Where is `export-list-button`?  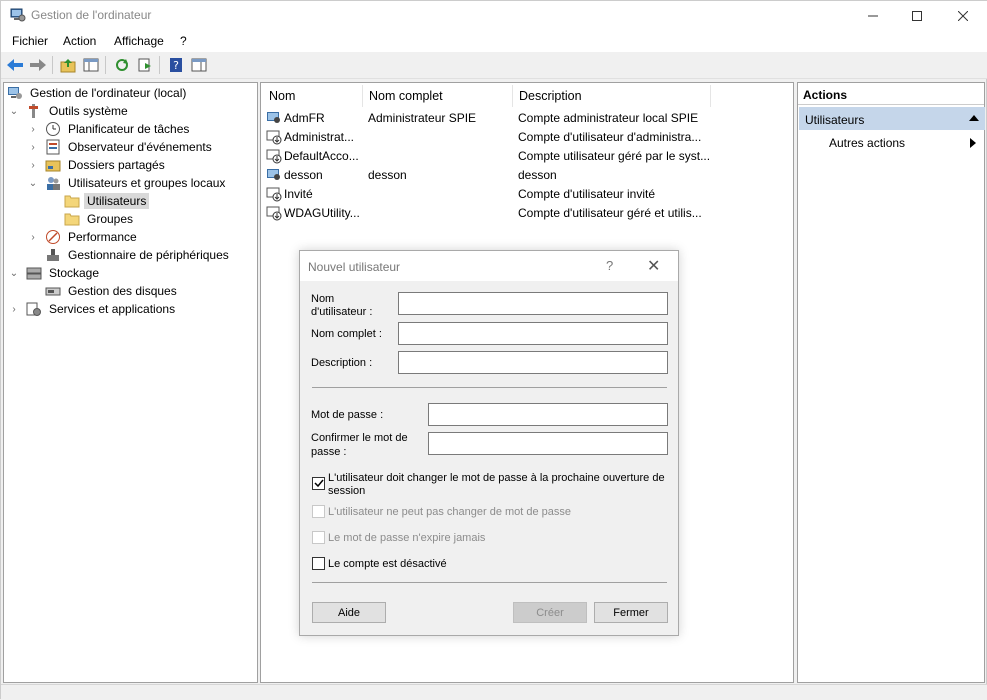
export-list-button is located at coordinates (145, 65).